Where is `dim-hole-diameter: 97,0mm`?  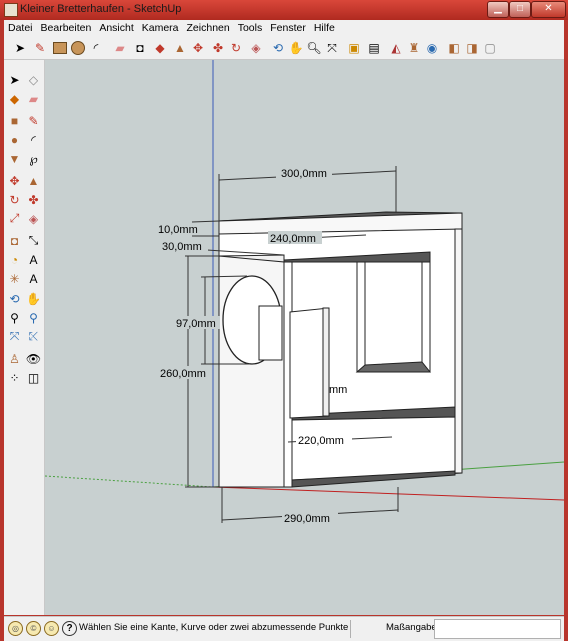 dim-hole-diameter: 97,0mm is located at coordinates (196, 324).